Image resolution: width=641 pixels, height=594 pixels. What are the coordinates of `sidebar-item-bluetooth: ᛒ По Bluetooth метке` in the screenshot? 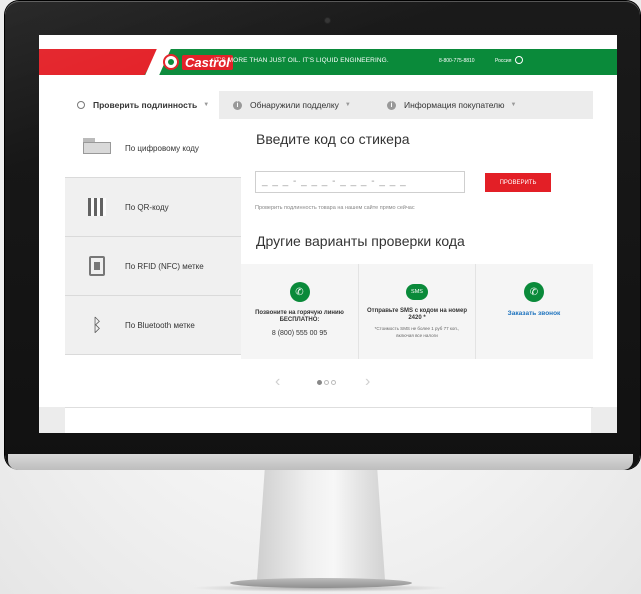 It's located at (153, 325).